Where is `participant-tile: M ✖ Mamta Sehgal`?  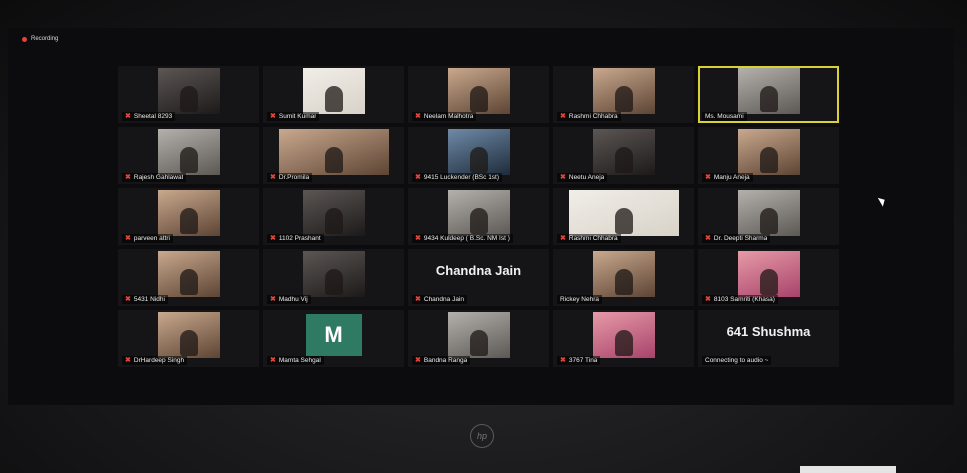 participant-tile: M ✖ Mamta Sehgal is located at coordinates (333, 338).